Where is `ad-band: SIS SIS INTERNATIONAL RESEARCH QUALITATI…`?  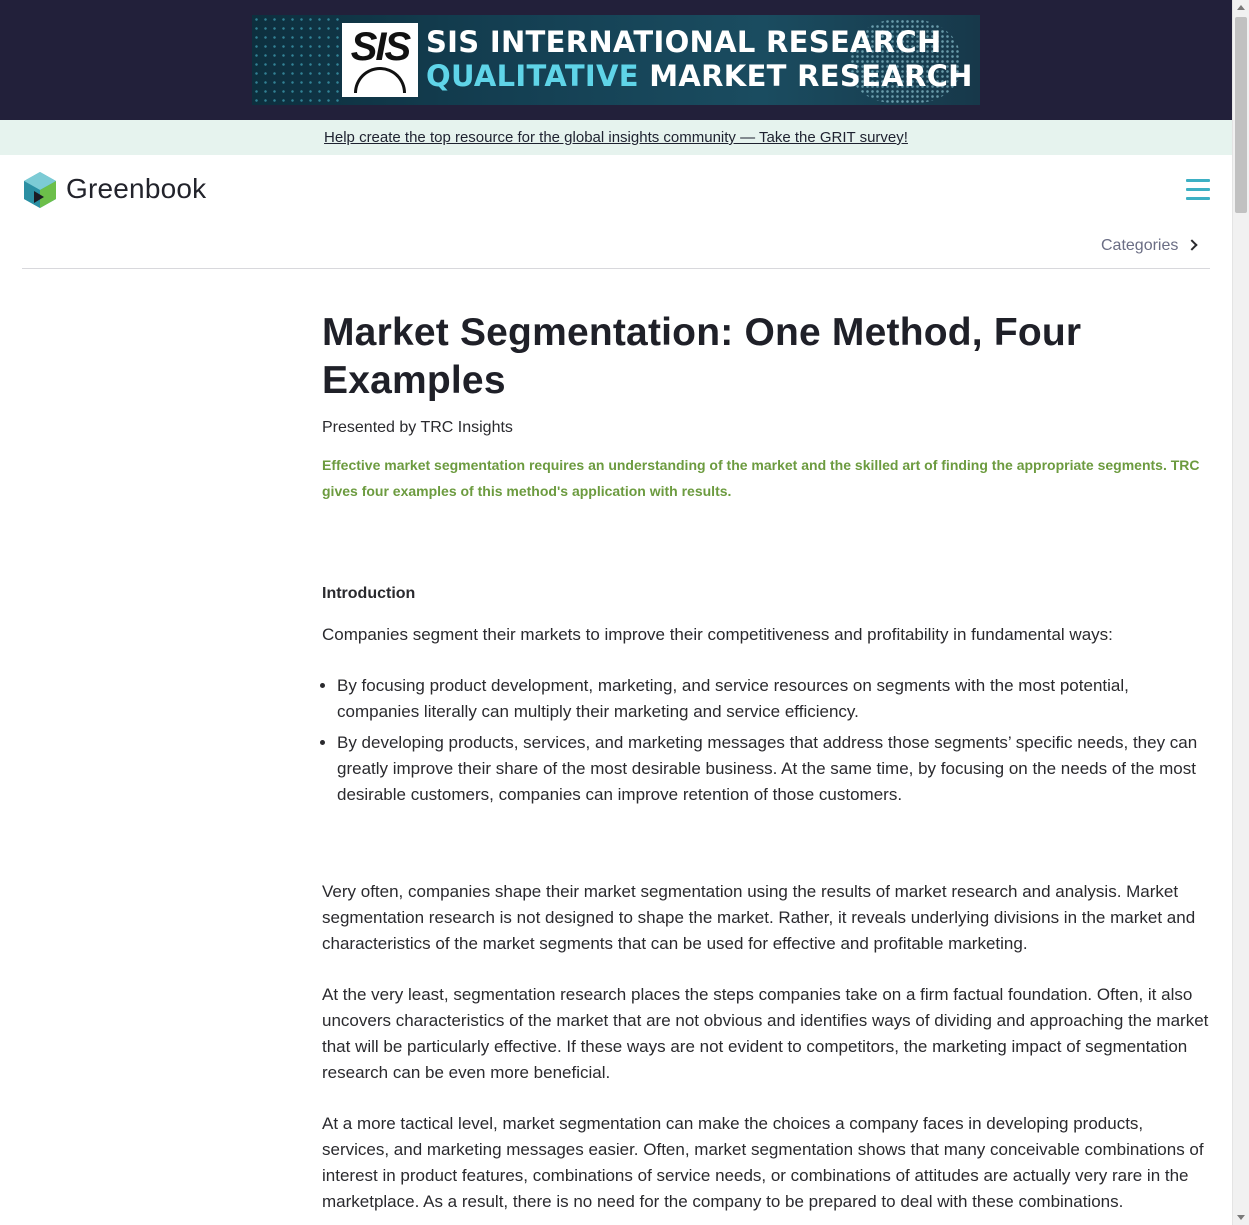 ad-band: SIS SIS INTERNATIONAL RESEARCH QUALITATI… is located at coordinates (616, 60).